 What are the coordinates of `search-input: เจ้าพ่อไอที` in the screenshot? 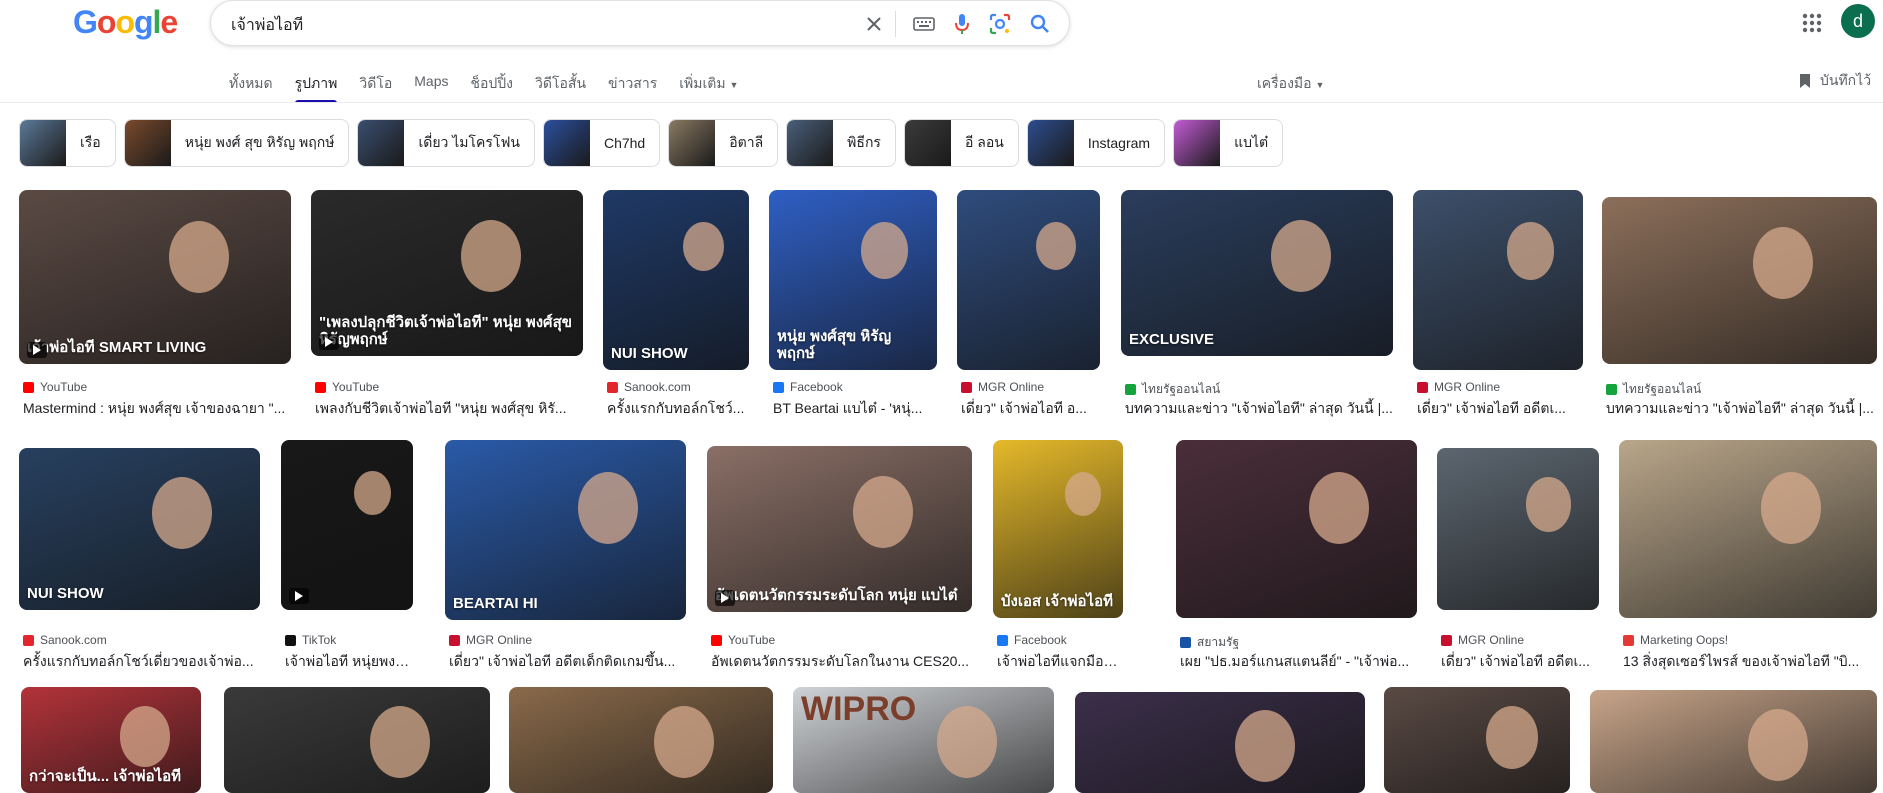 It's located at (267, 25).